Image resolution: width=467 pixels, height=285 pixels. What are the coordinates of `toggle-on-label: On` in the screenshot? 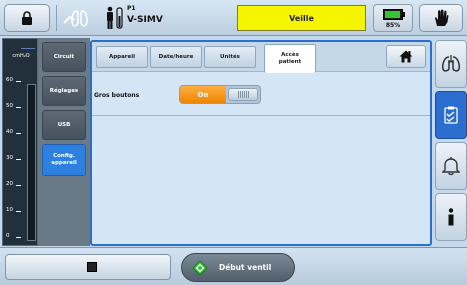 It's located at (203, 94).